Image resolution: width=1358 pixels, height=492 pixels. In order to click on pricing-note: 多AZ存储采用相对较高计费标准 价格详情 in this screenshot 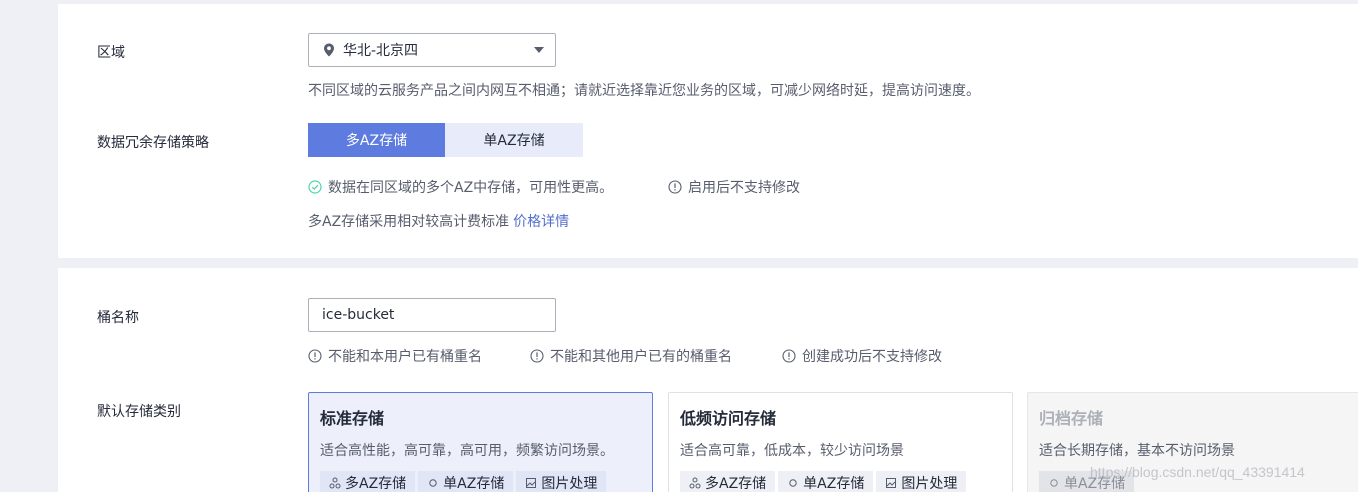, I will do `click(438, 221)`.